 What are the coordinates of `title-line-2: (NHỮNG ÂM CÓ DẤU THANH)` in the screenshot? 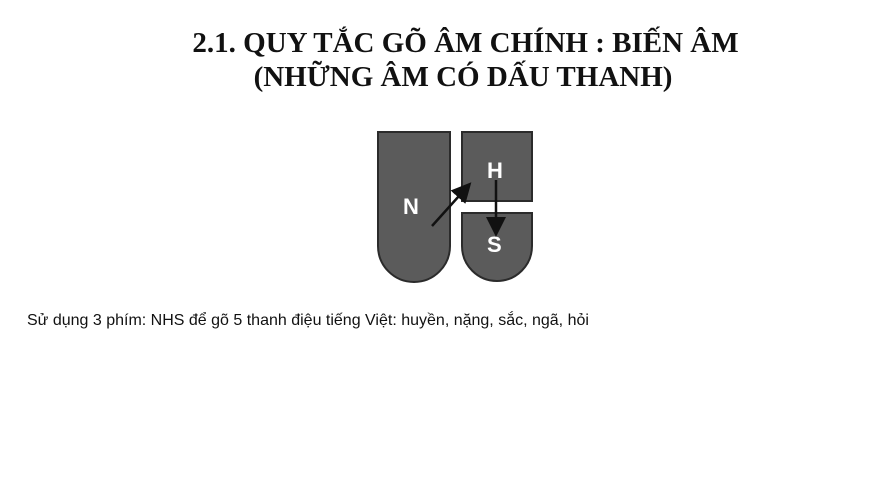 It's located at (463, 77).